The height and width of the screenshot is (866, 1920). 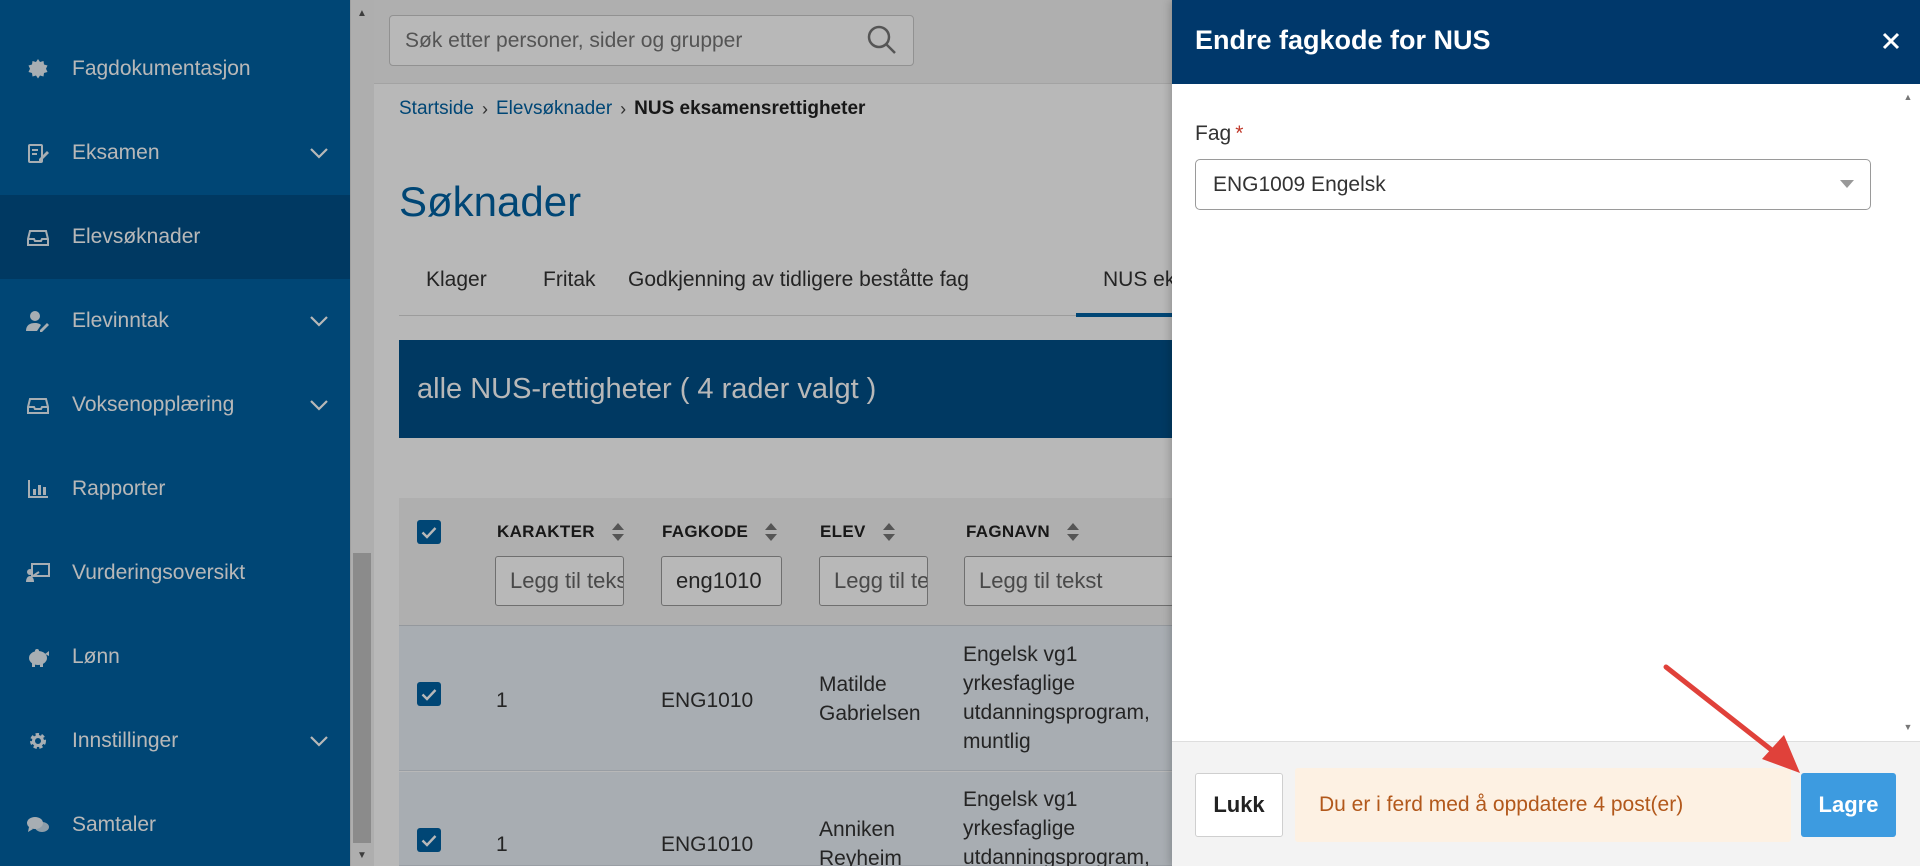 What do you see at coordinates (1908, 413) in the screenshot?
I see `drawer-scrollbar` at bounding box center [1908, 413].